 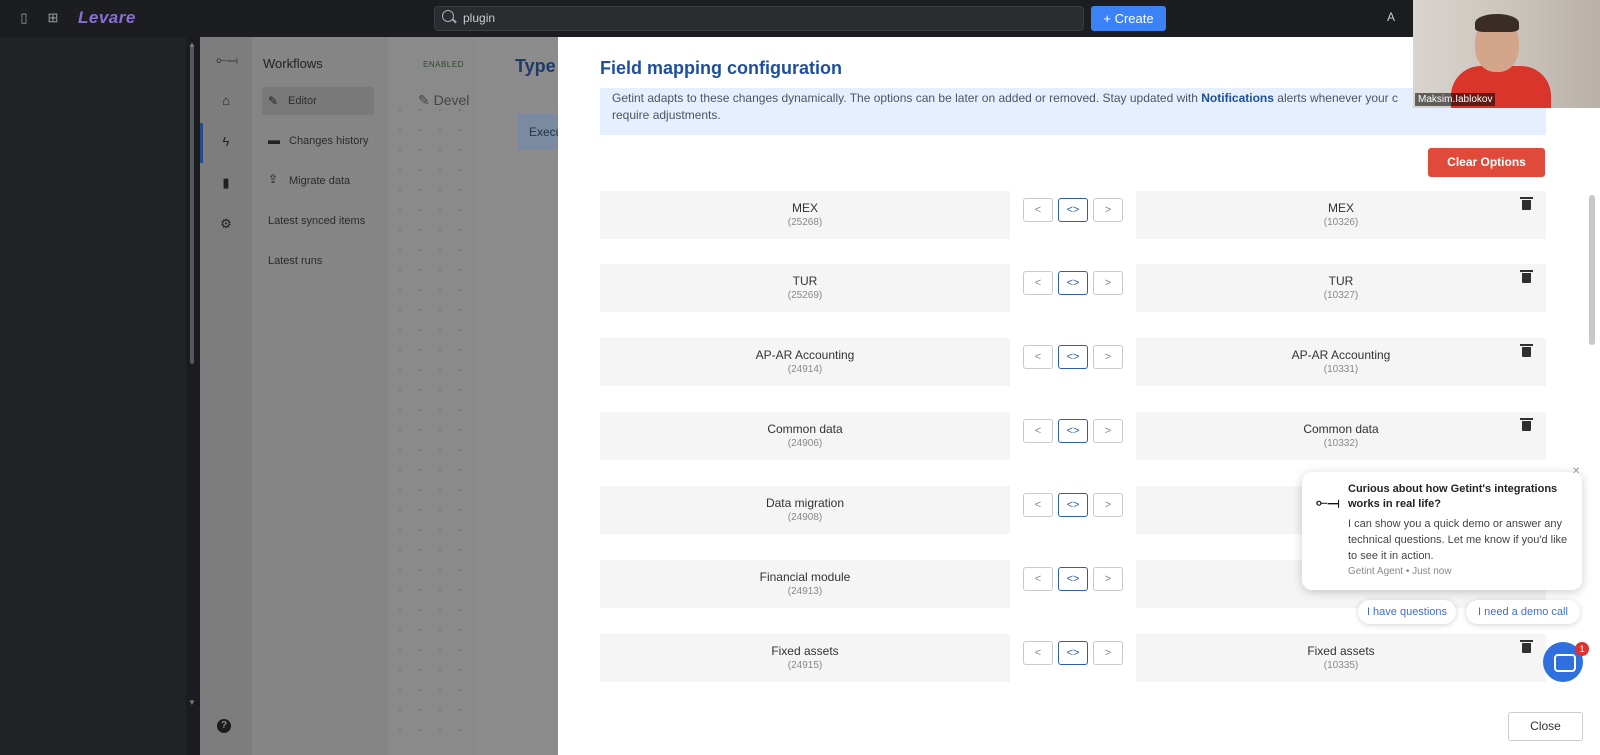 What do you see at coordinates (273, 101) in the screenshot?
I see `pencil-icon: ✎` at bounding box center [273, 101].